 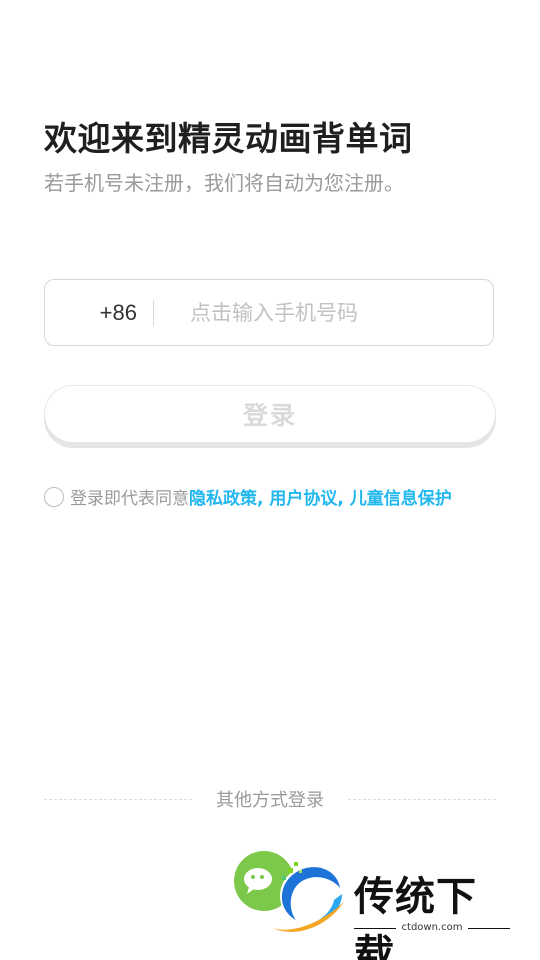 I want to click on country-code-selector: +86, so click(x=91, y=313).